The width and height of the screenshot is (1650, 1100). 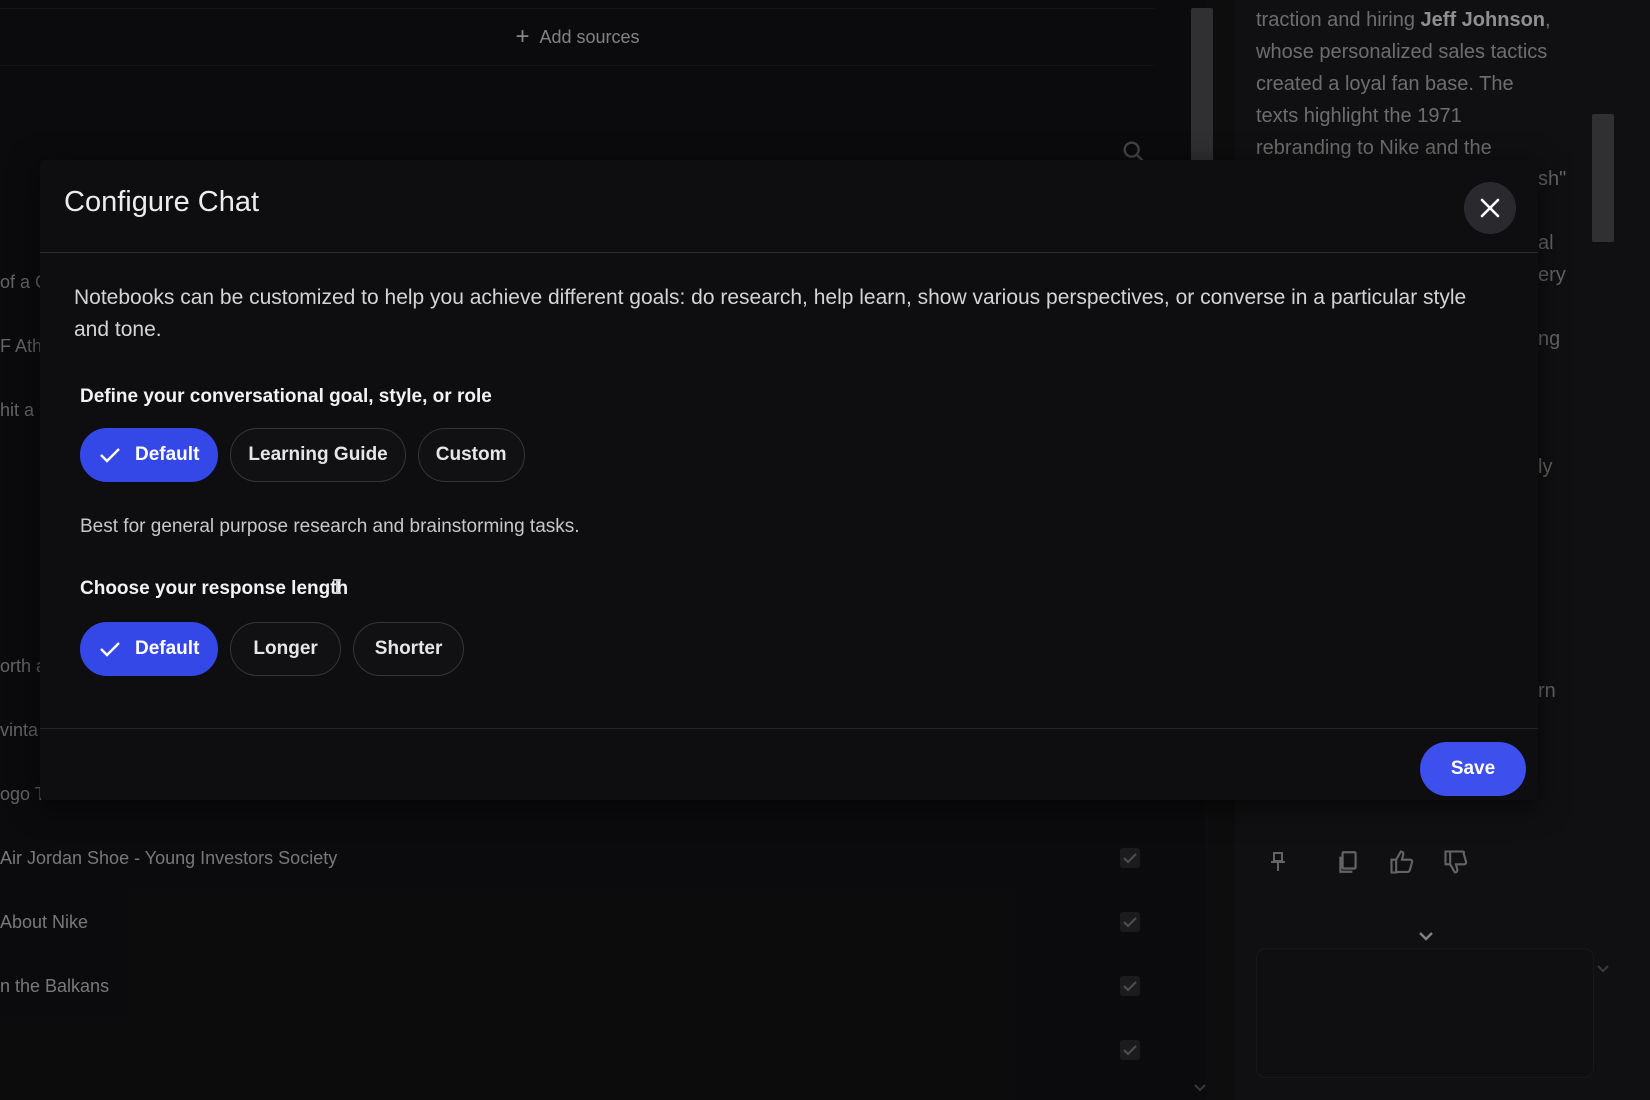 I want to click on length-option-shorter: Shorter, so click(x=408, y=649).